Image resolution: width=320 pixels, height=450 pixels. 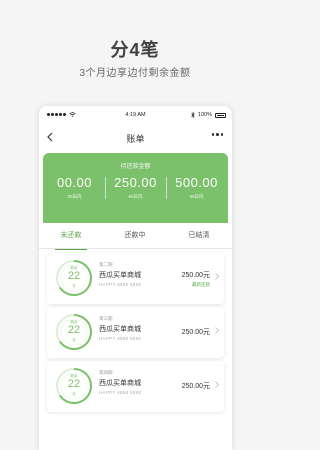 I want to click on bill-period: 第三期, so click(x=106, y=318).